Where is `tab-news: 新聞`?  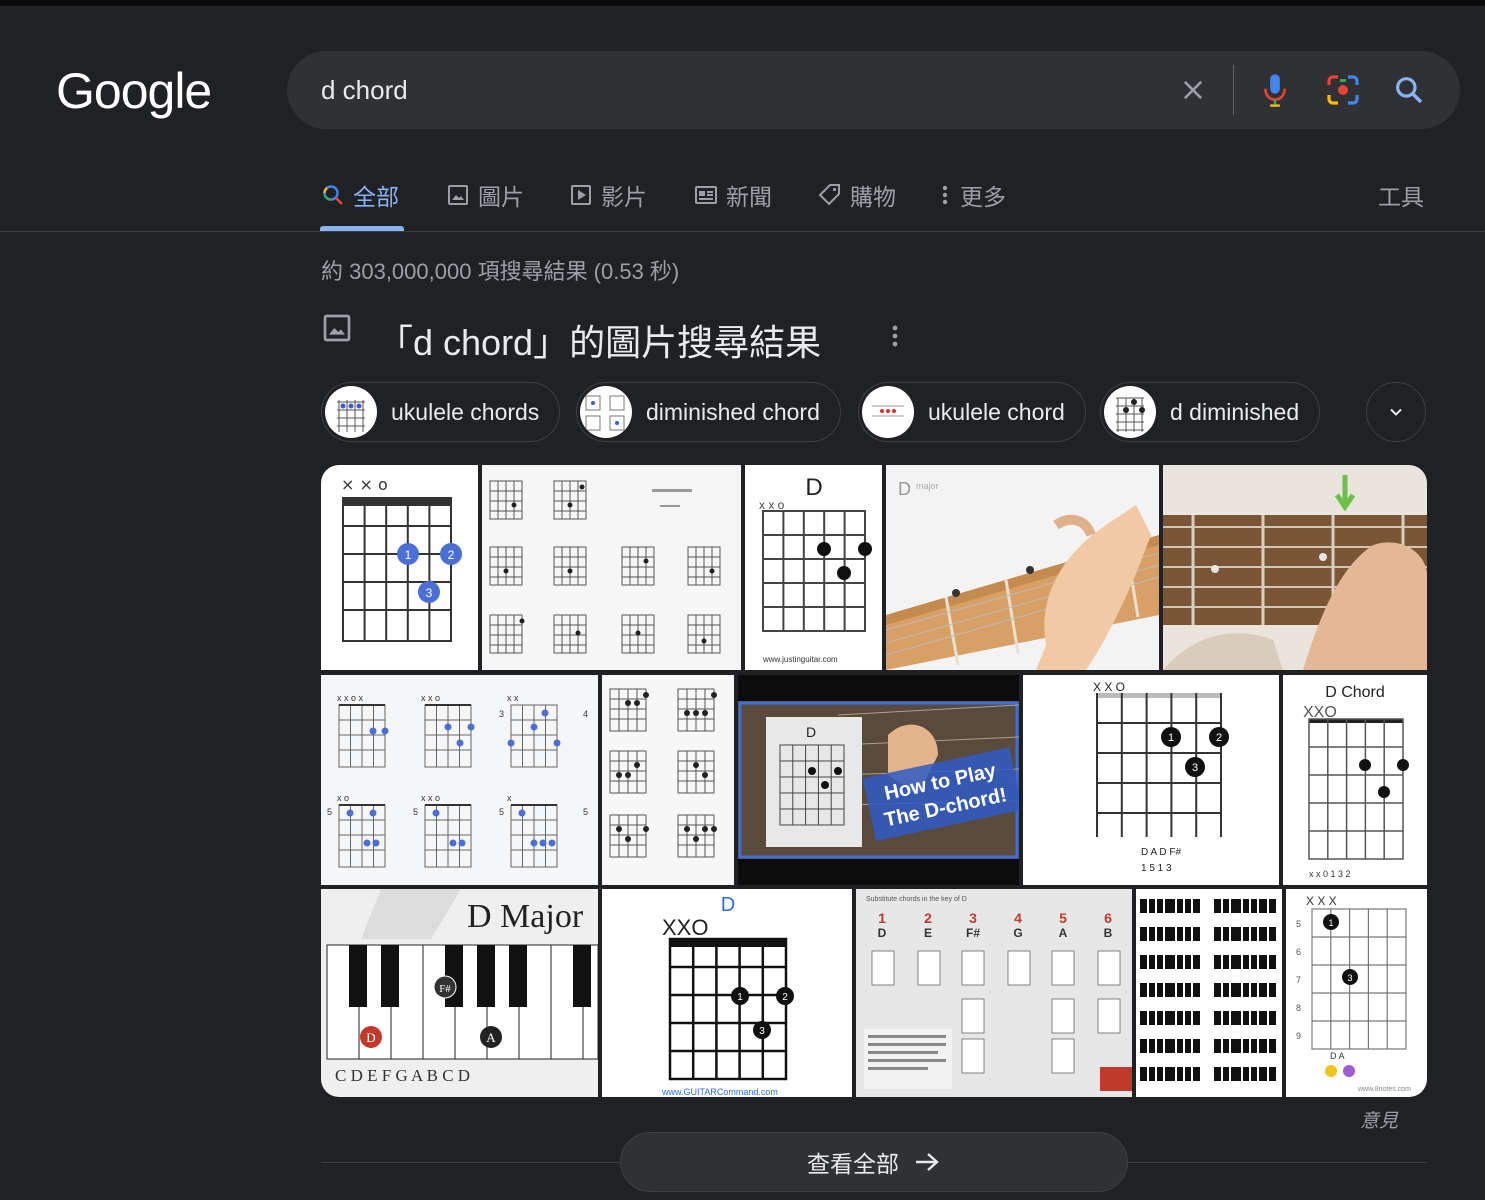 tab-news: 新聞 is located at coordinates (733, 195).